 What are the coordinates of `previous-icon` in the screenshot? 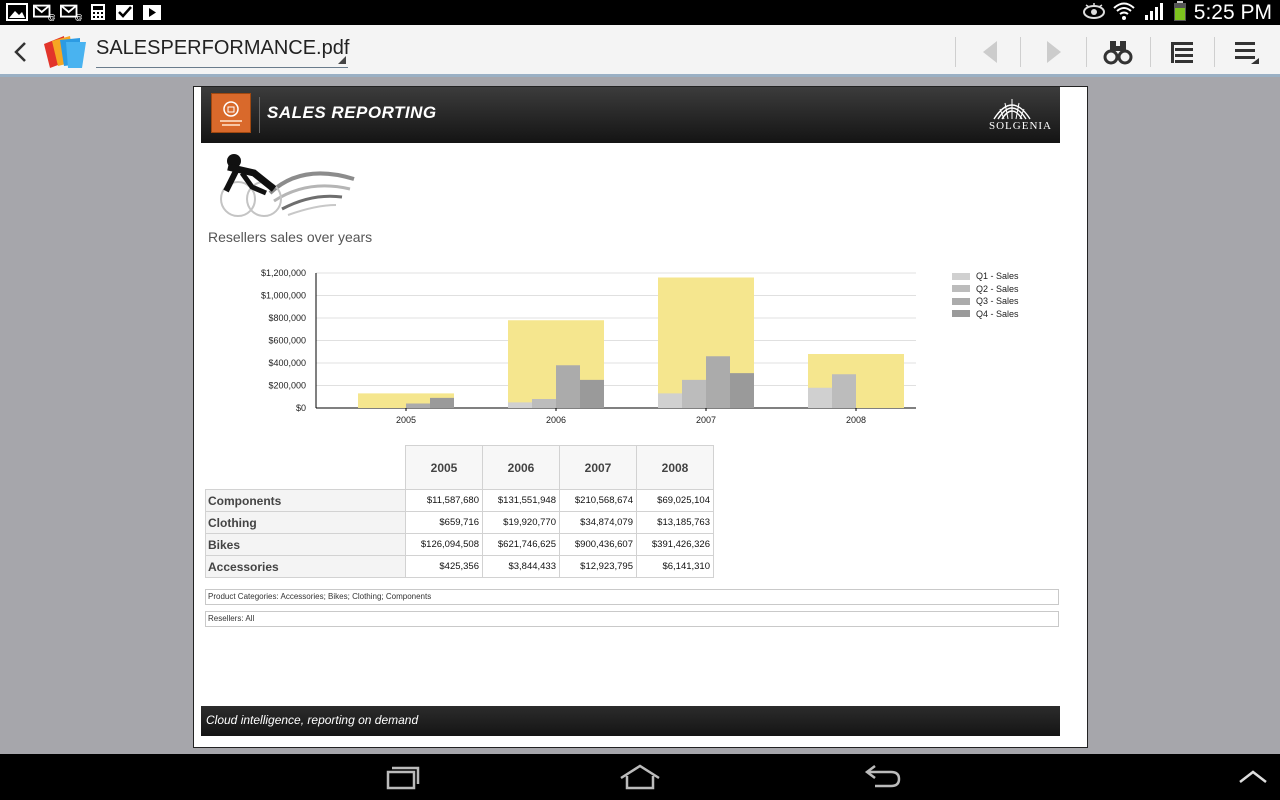 It's located at (990, 52).